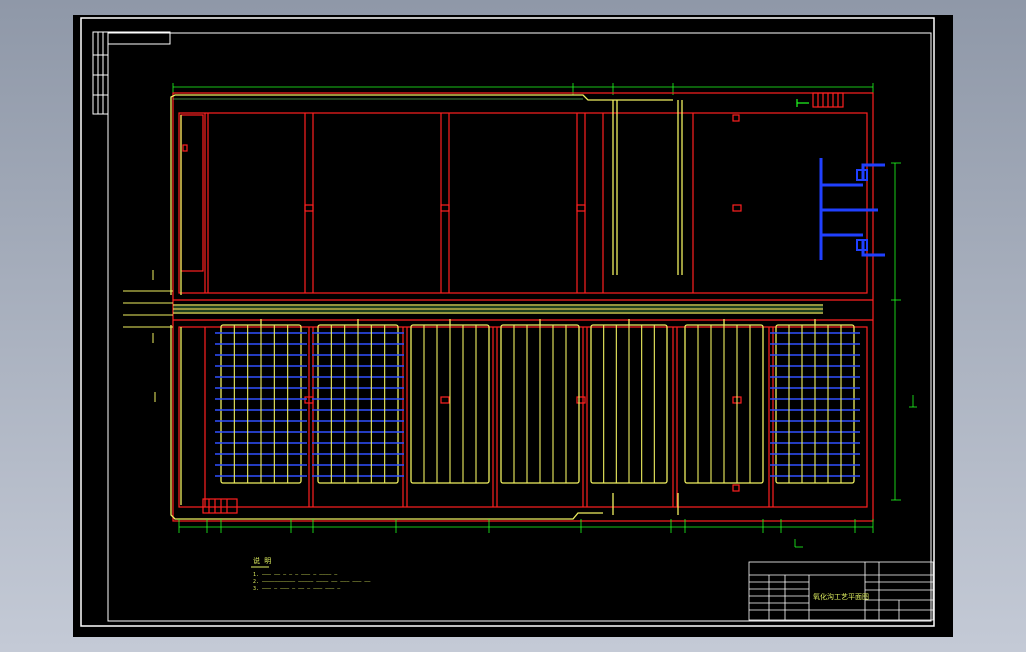  What do you see at coordinates (131, 73) in the screenshot?
I see `binding-strip` at bounding box center [131, 73].